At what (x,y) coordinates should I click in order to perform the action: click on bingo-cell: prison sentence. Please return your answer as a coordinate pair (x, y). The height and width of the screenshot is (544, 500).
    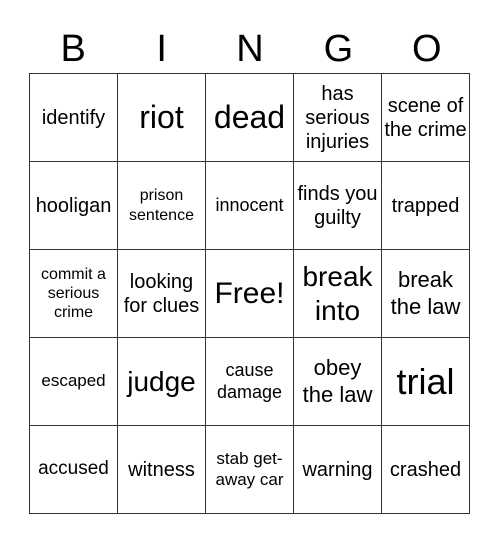
    Looking at the image, I should click on (162, 206).